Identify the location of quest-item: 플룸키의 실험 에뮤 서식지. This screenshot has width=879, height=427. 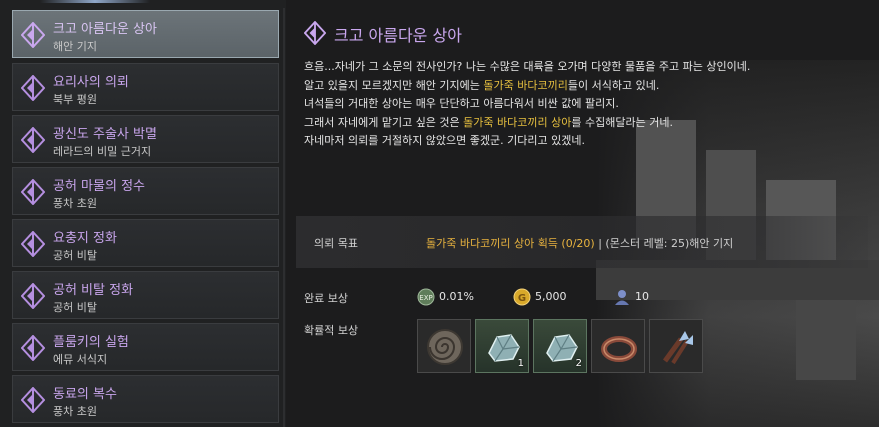
(145, 347).